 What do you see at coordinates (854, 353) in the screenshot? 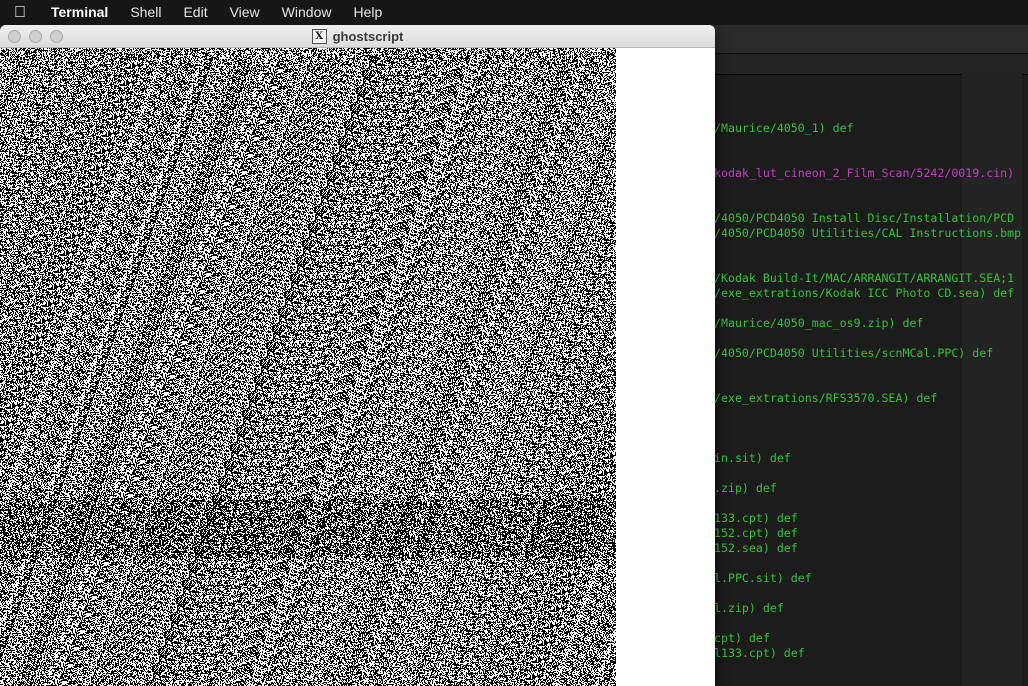
I see `terminal-line: /4050/PCD4050 Utilities/scnMCal.PPC) def` at bounding box center [854, 353].